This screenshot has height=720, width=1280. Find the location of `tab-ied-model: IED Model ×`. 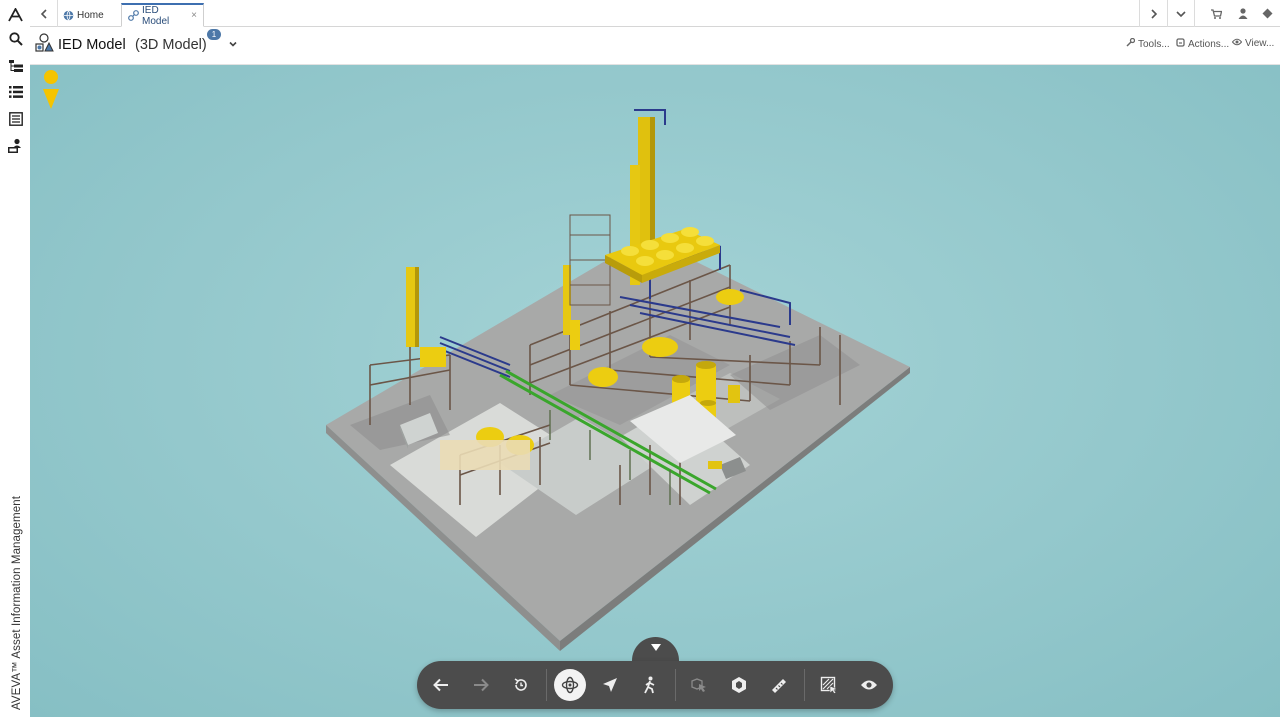

tab-ied-model: IED Model × is located at coordinates (162, 15).